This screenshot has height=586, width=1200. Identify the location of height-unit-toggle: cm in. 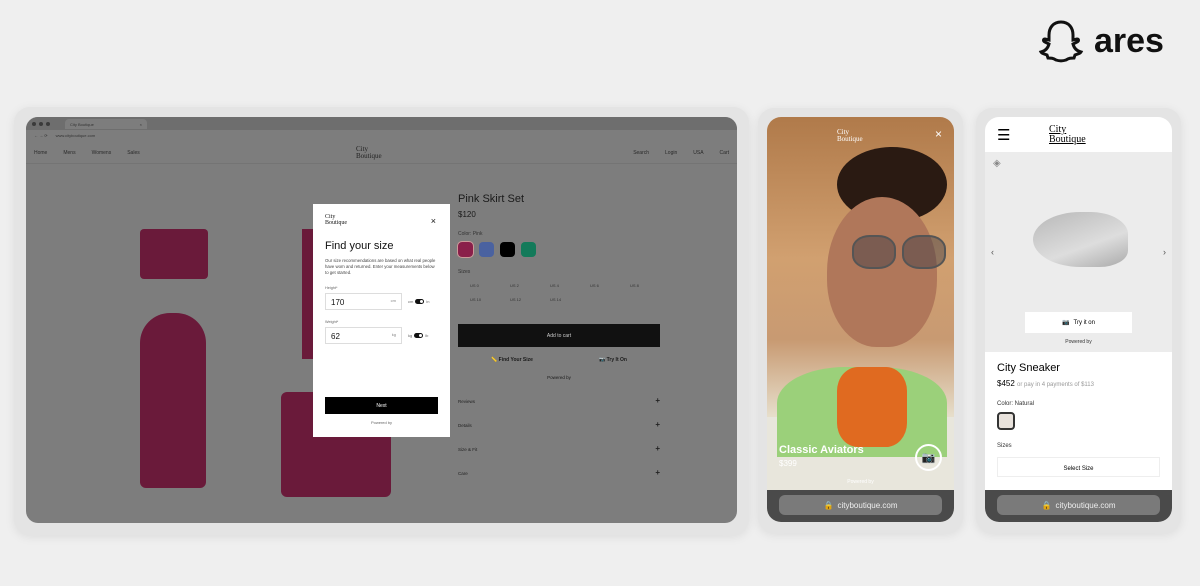
(418, 301).